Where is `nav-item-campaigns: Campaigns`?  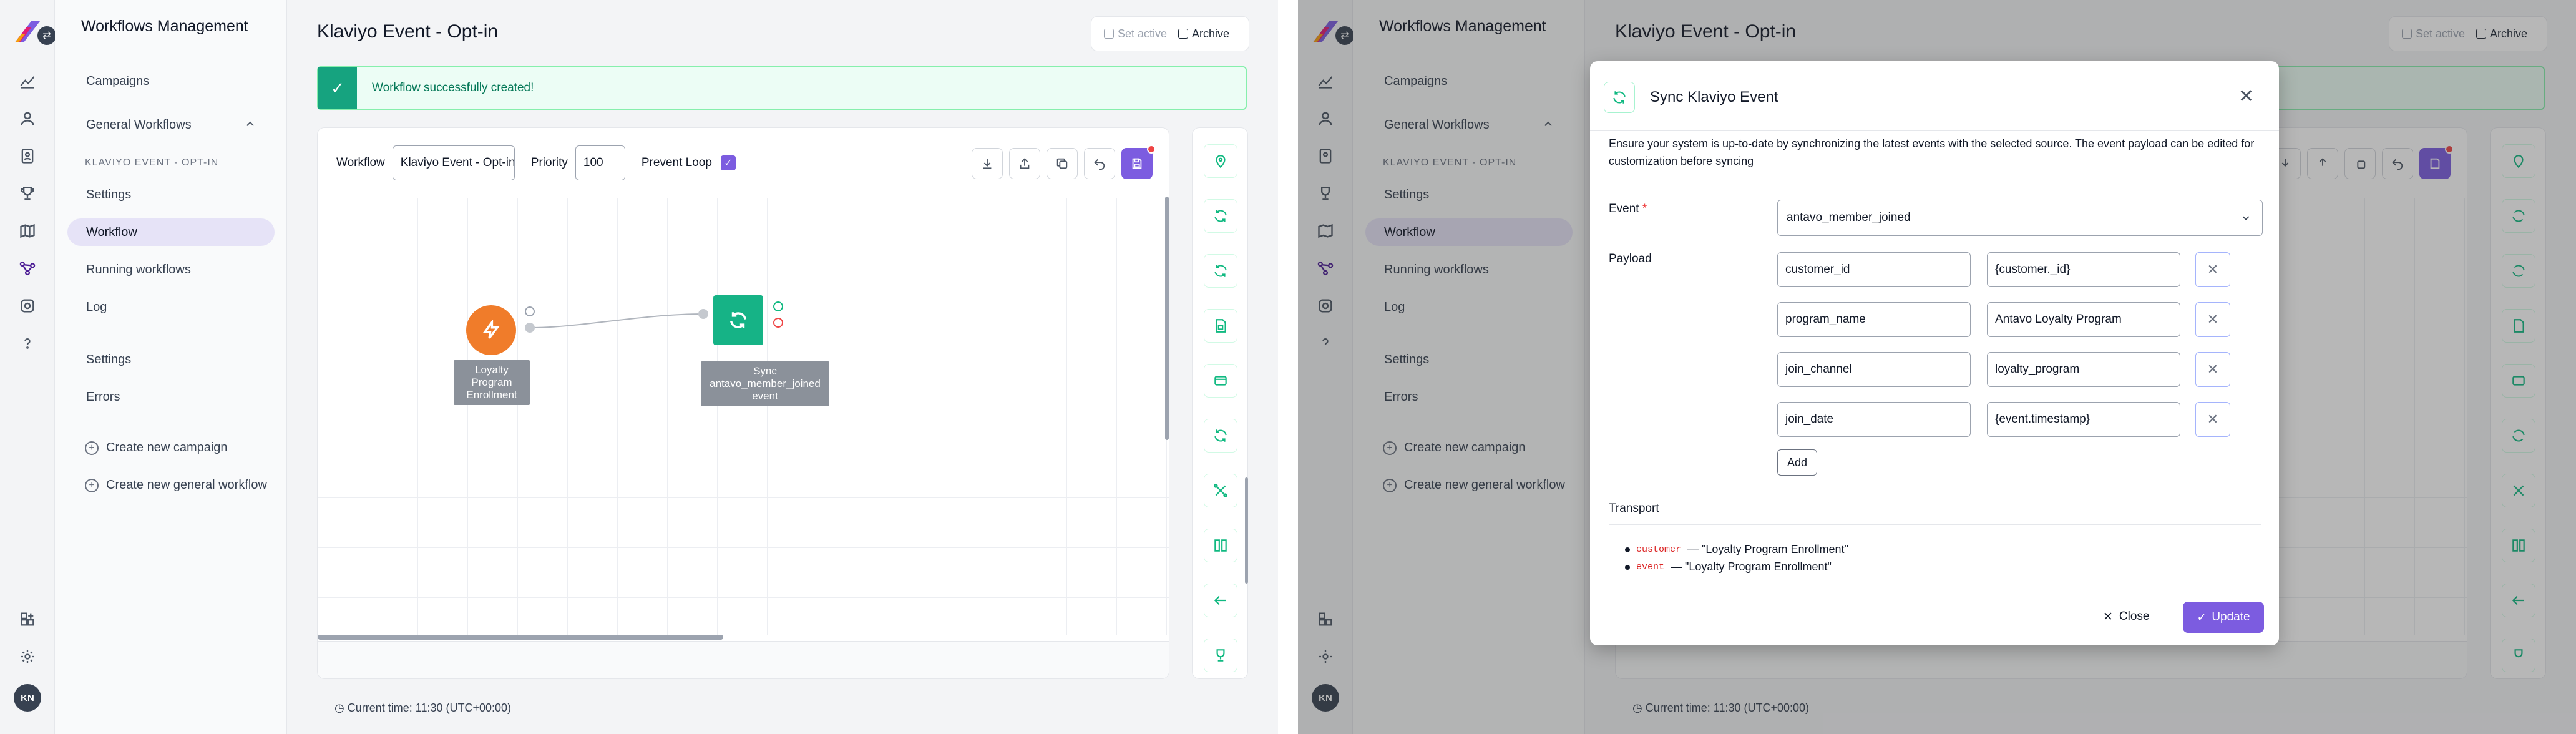
nav-item-campaigns: Campaigns is located at coordinates (171, 81).